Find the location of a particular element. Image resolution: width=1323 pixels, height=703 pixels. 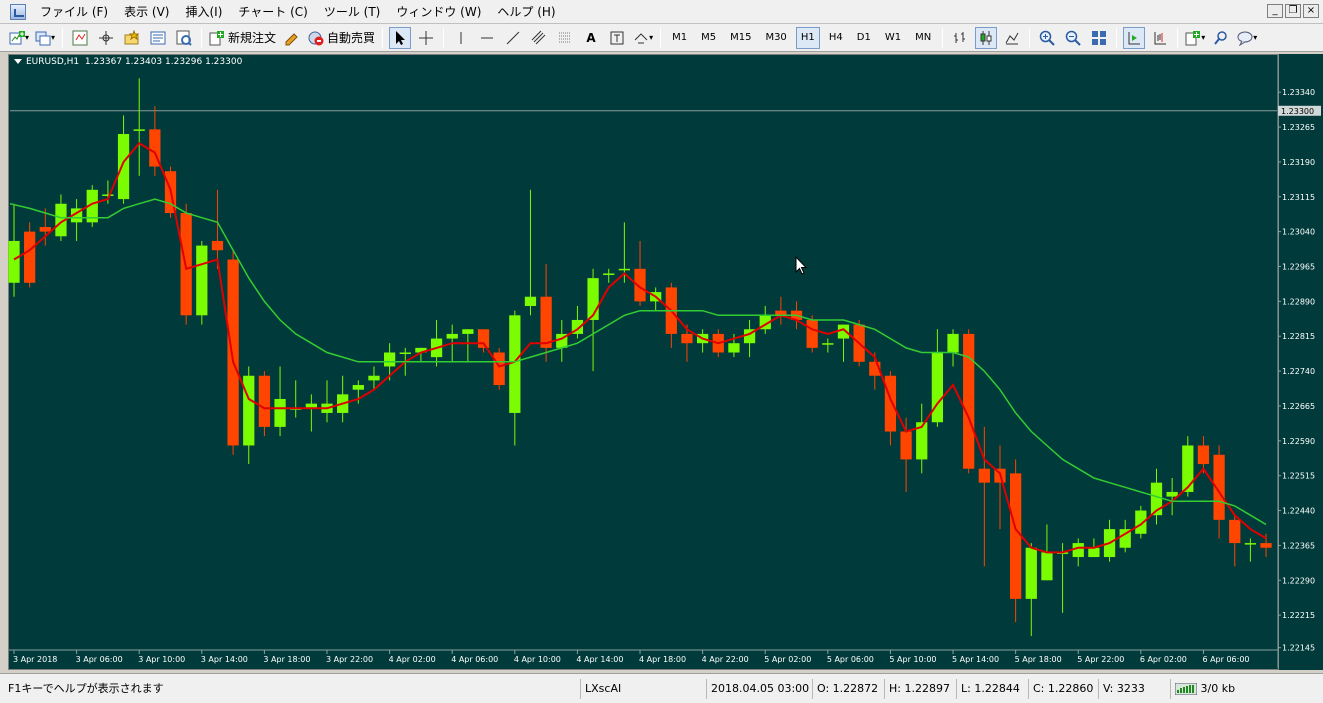

fibonacci-button is located at coordinates (565, 38).